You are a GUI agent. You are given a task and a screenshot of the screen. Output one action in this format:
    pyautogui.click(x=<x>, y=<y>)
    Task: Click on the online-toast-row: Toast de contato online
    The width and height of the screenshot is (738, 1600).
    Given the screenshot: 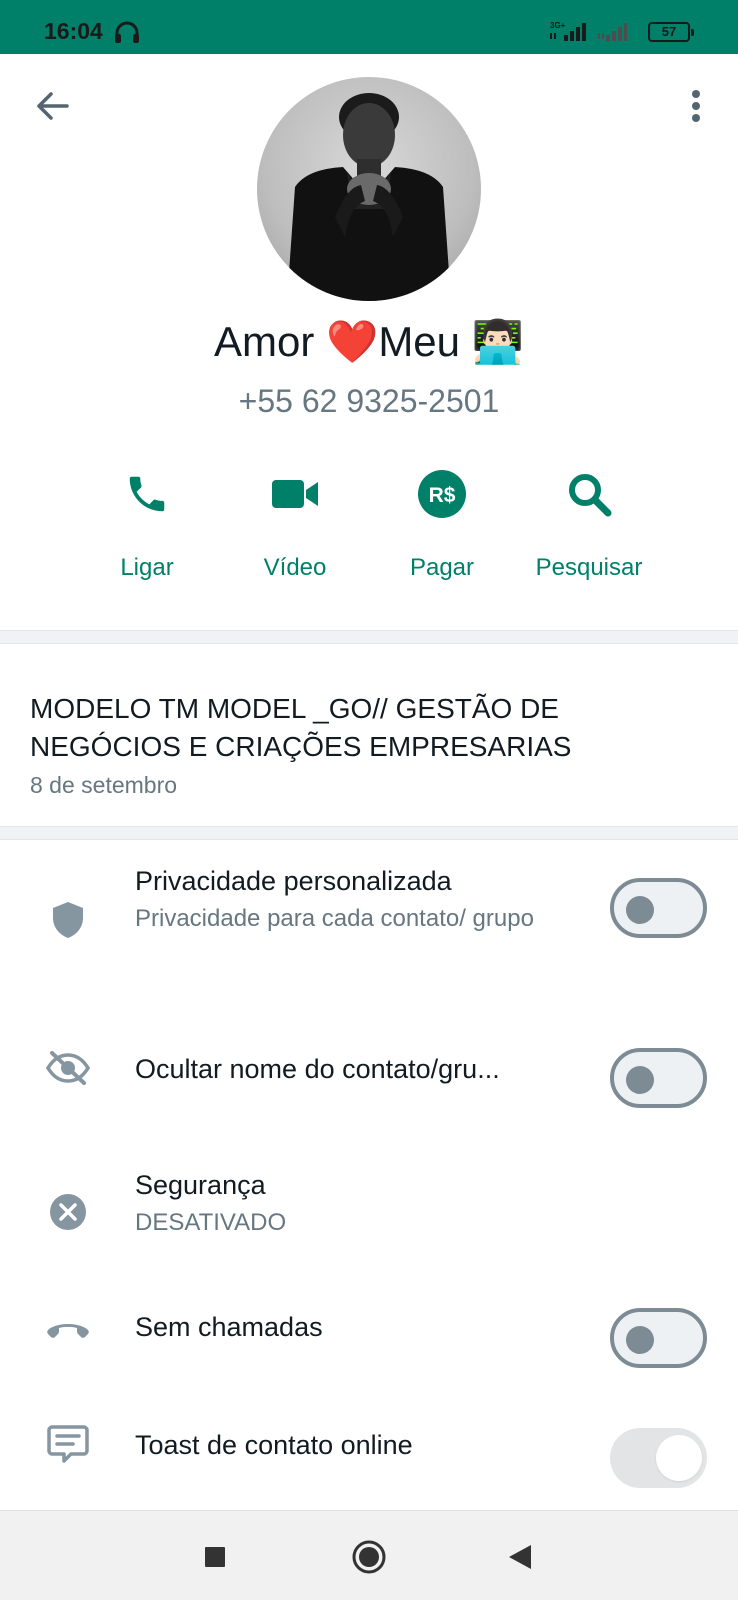 What is the action you would take?
    pyautogui.click(x=369, y=1456)
    